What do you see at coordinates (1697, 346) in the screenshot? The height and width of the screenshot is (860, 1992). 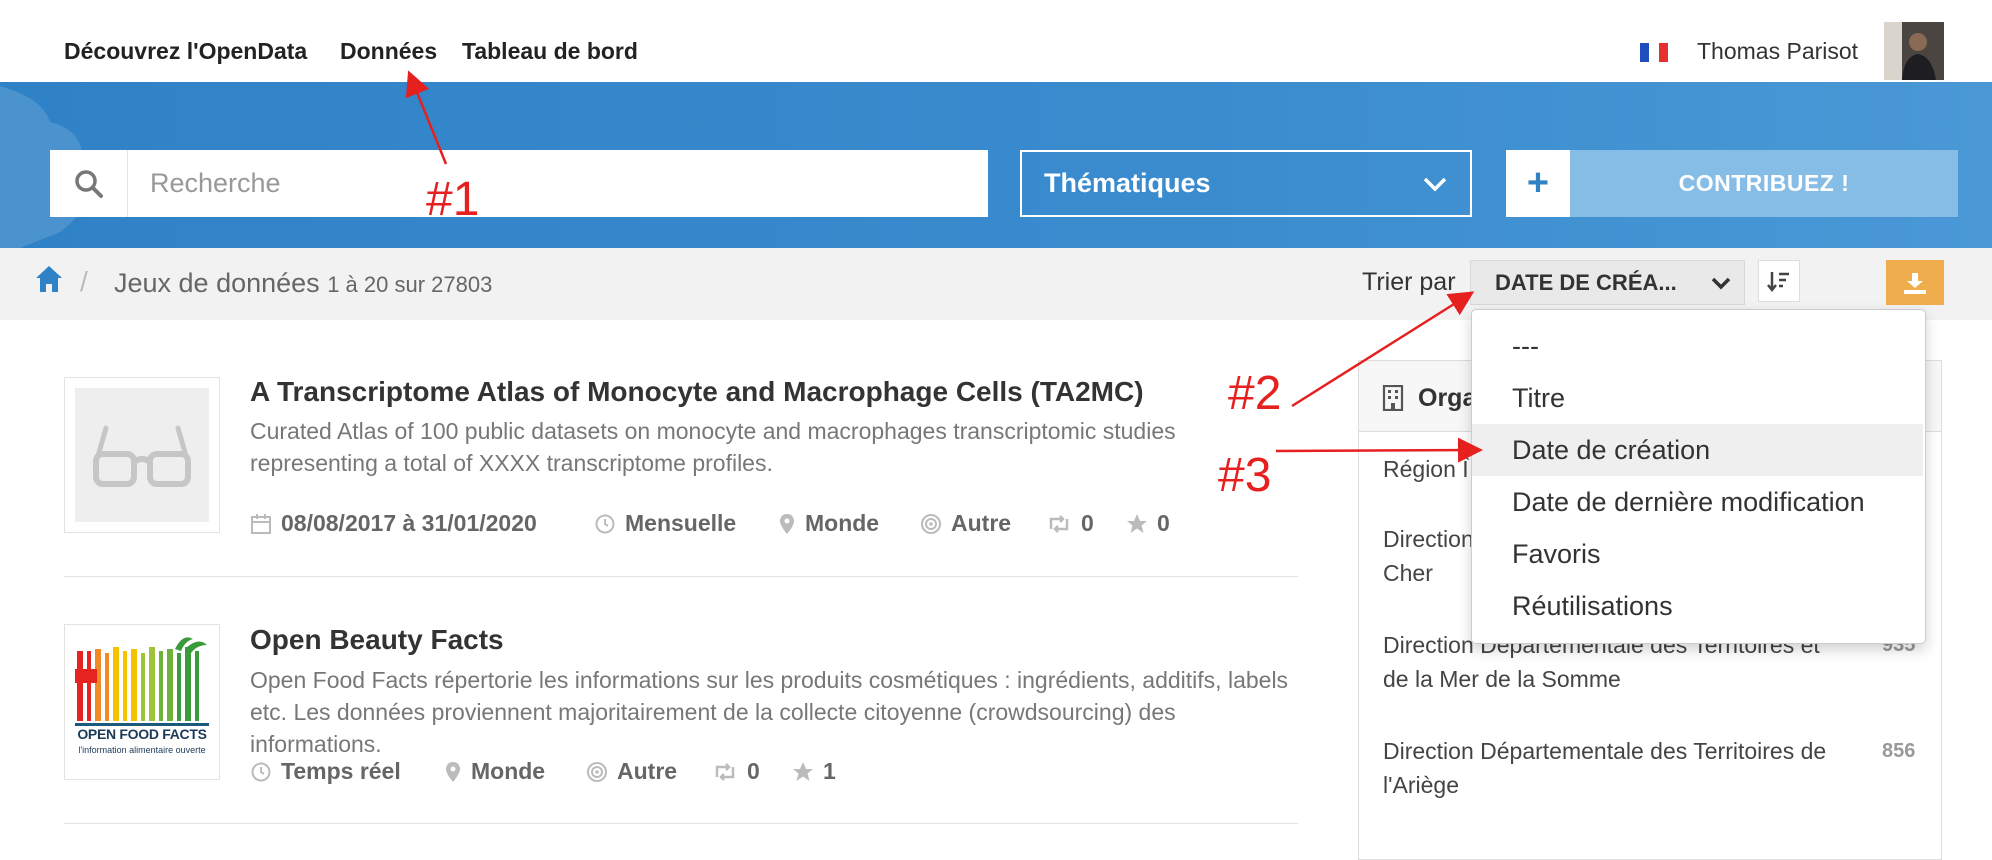 I see `sort-option-none: ---` at bounding box center [1697, 346].